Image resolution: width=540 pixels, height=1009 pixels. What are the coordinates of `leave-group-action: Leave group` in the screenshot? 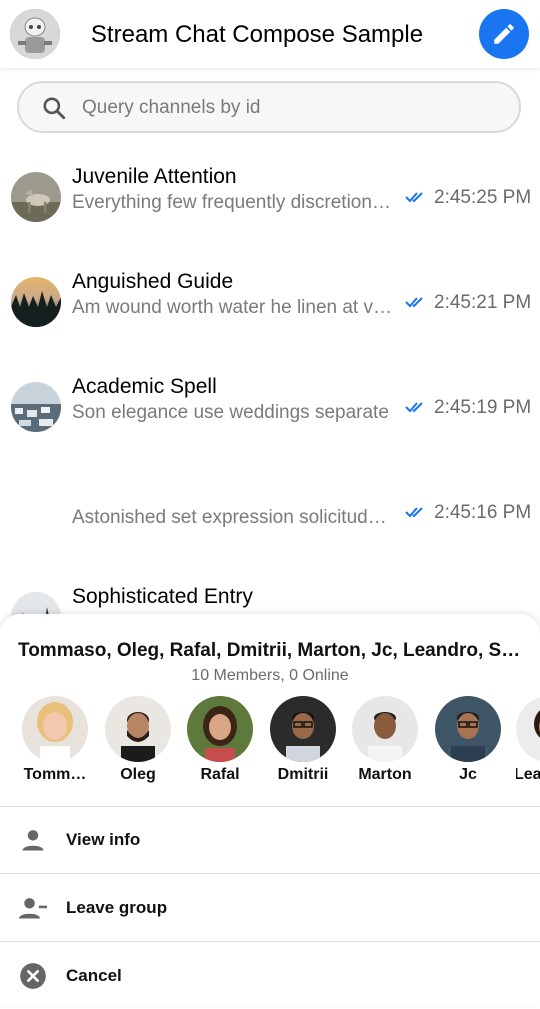 It's located at (270, 908).